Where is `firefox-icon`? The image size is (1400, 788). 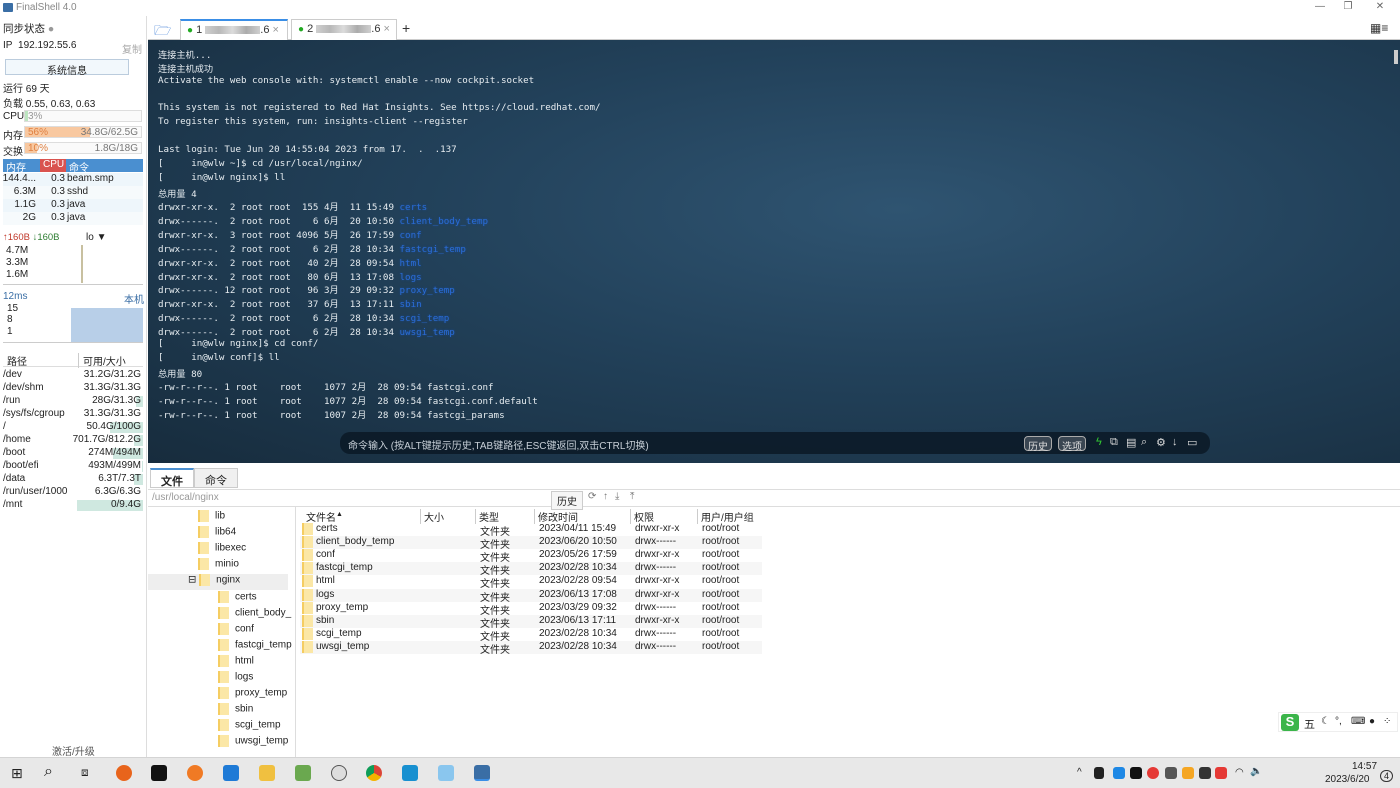 firefox-icon is located at coordinates (124, 773).